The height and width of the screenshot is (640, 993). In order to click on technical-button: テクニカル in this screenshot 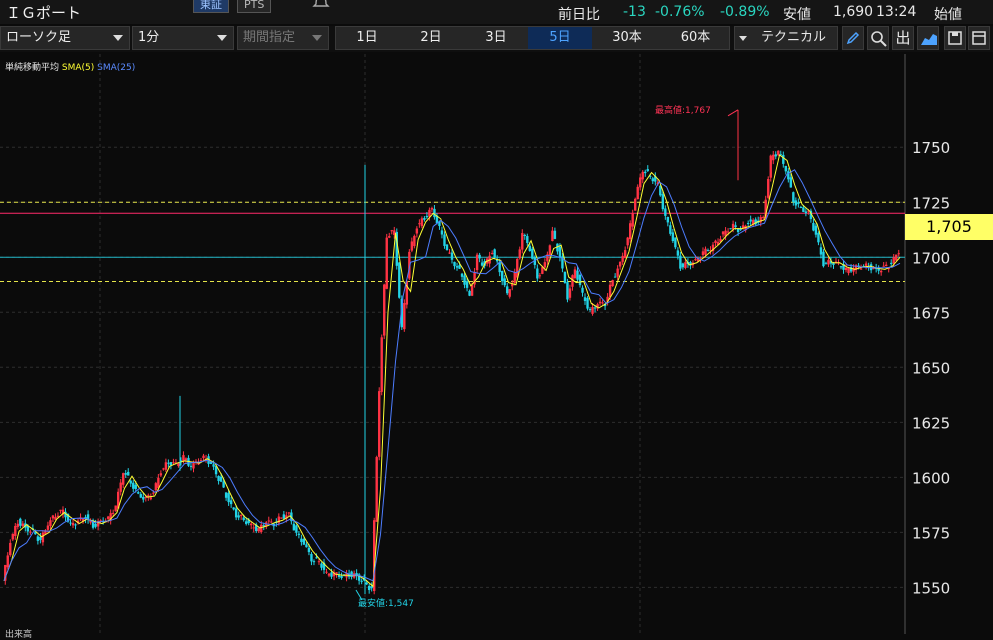, I will do `click(786, 38)`.